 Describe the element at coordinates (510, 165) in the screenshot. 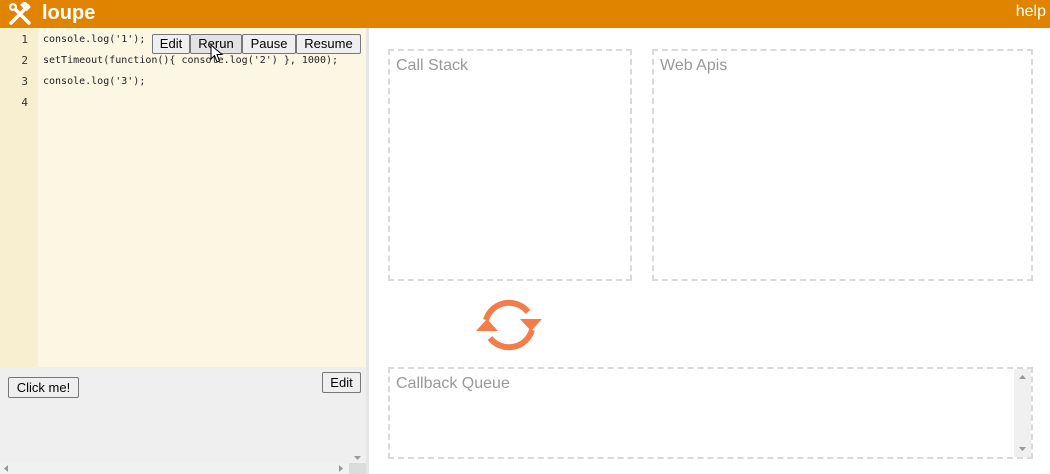

I see `call-stack-panel: Call Stack` at that location.